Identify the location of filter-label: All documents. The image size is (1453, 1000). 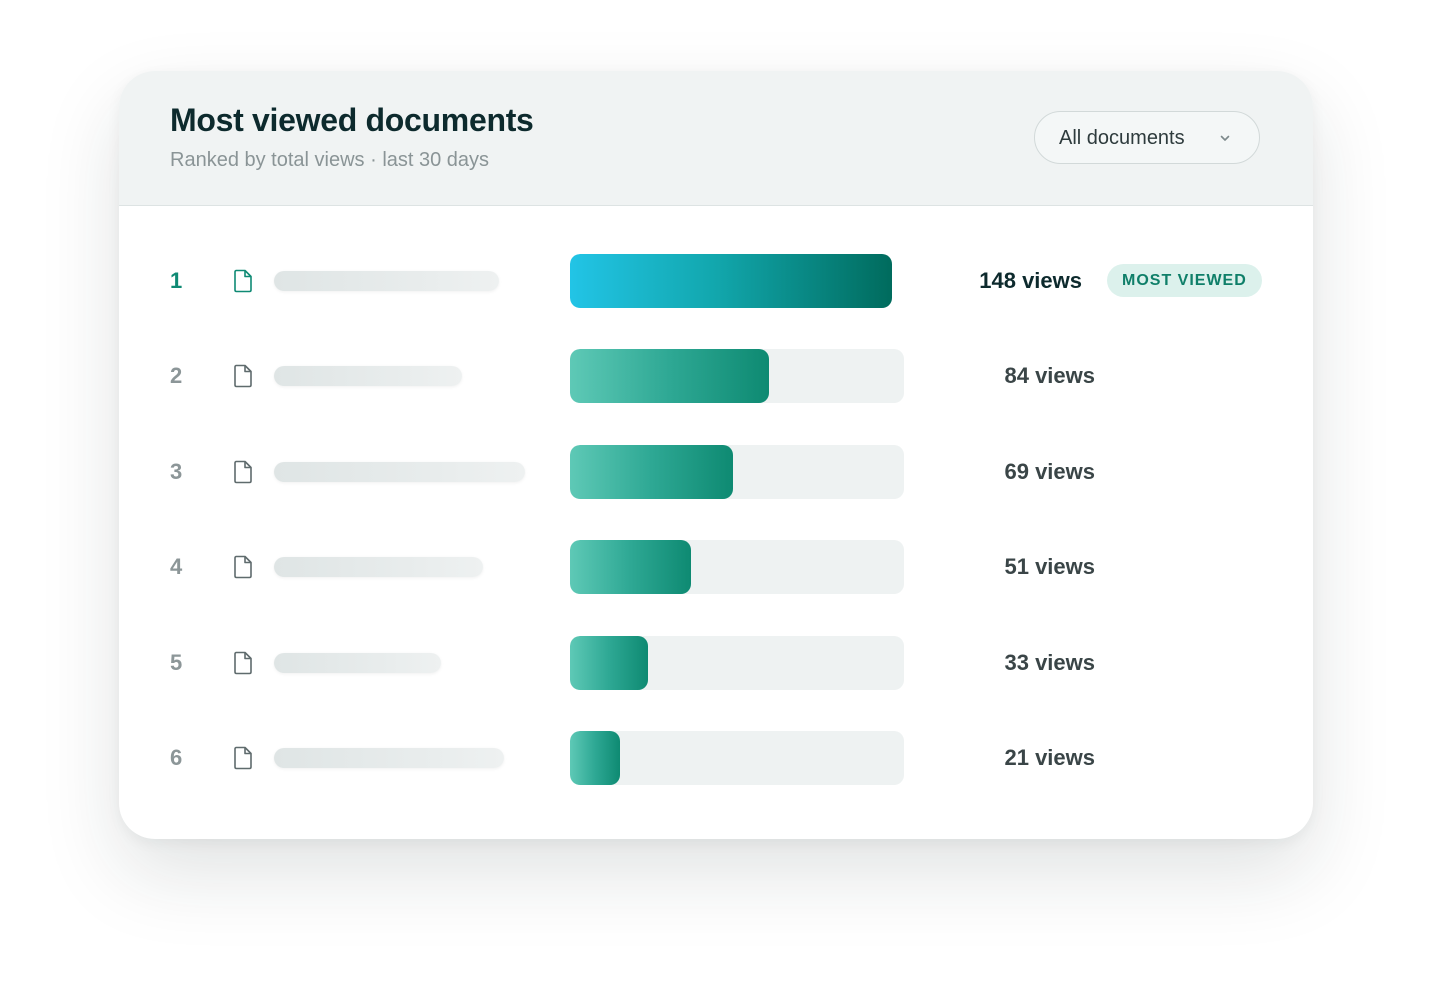
(1122, 138).